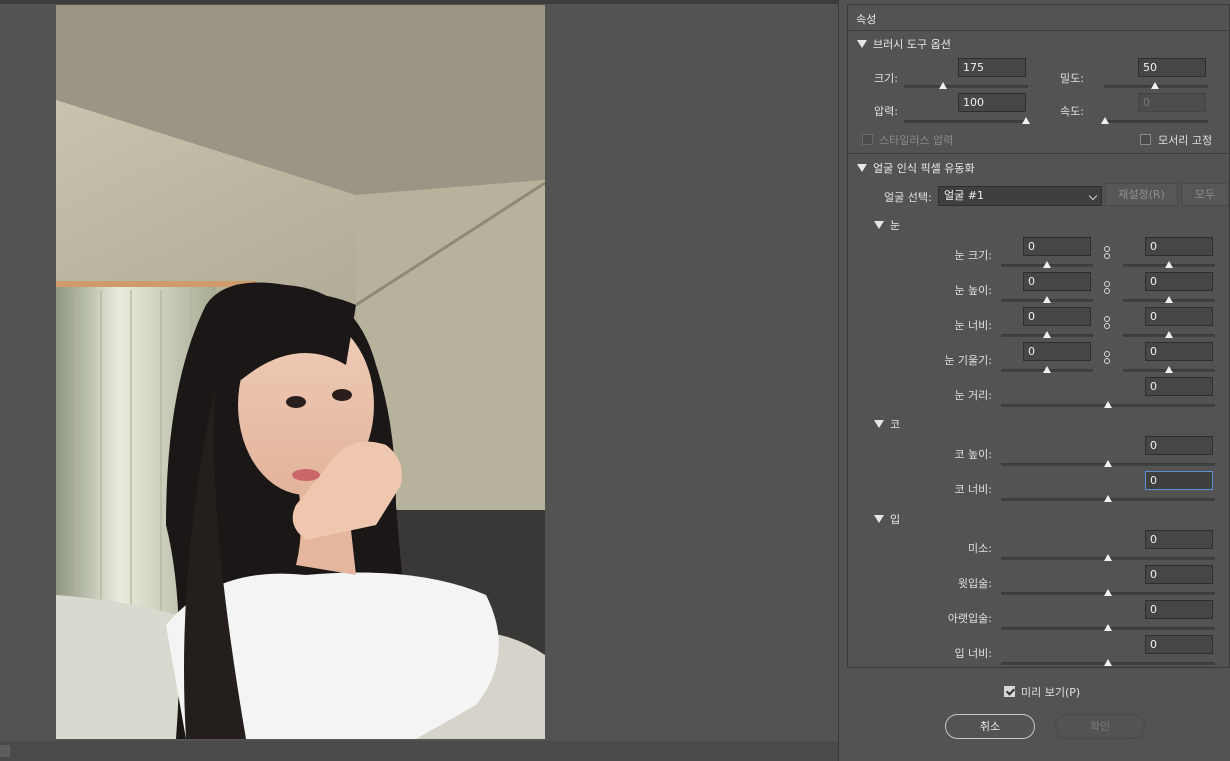 The width and height of the screenshot is (1230, 761). What do you see at coordinates (1155, 85) in the screenshot?
I see `brush-density-slider-thumb` at bounding box center [1155, 85].